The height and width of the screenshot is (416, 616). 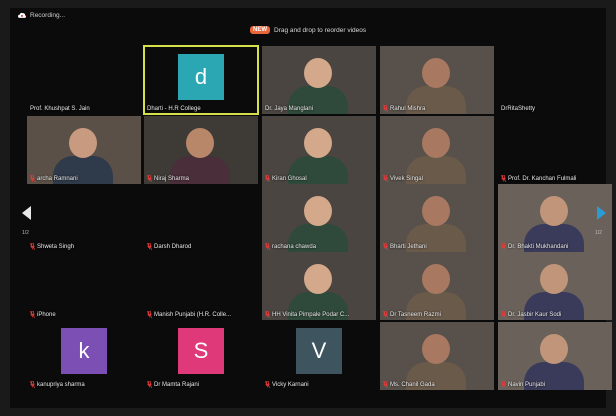 What do you see at coordinates (538, 246) in the screenshot?
I see `participant-name-text: Dr. Bhakti Mukhandani` at bounding box center [538, 246].